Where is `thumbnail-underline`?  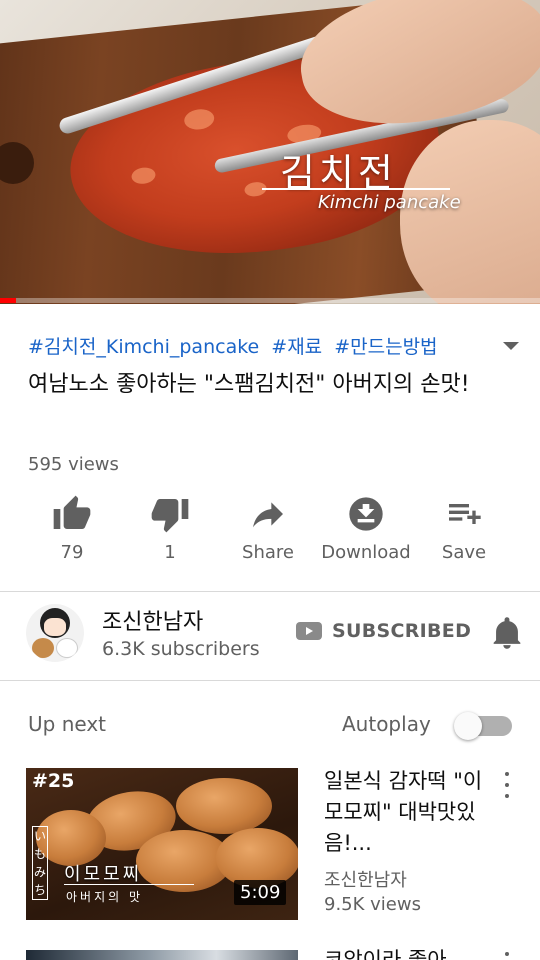
thumbnail-underline is located at coordinates (129, 884).